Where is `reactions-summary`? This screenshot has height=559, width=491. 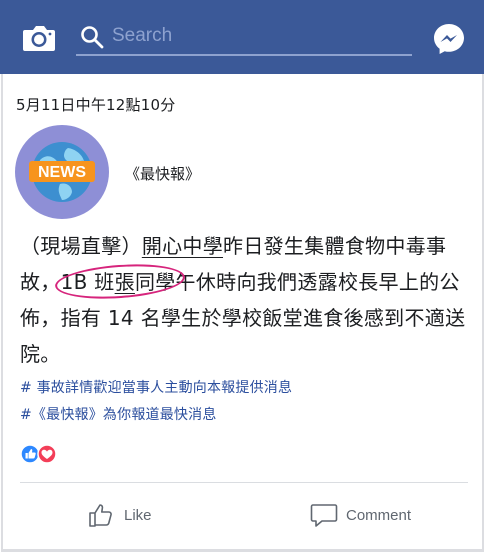
reactions-summary is located at coordinates (42, 454).